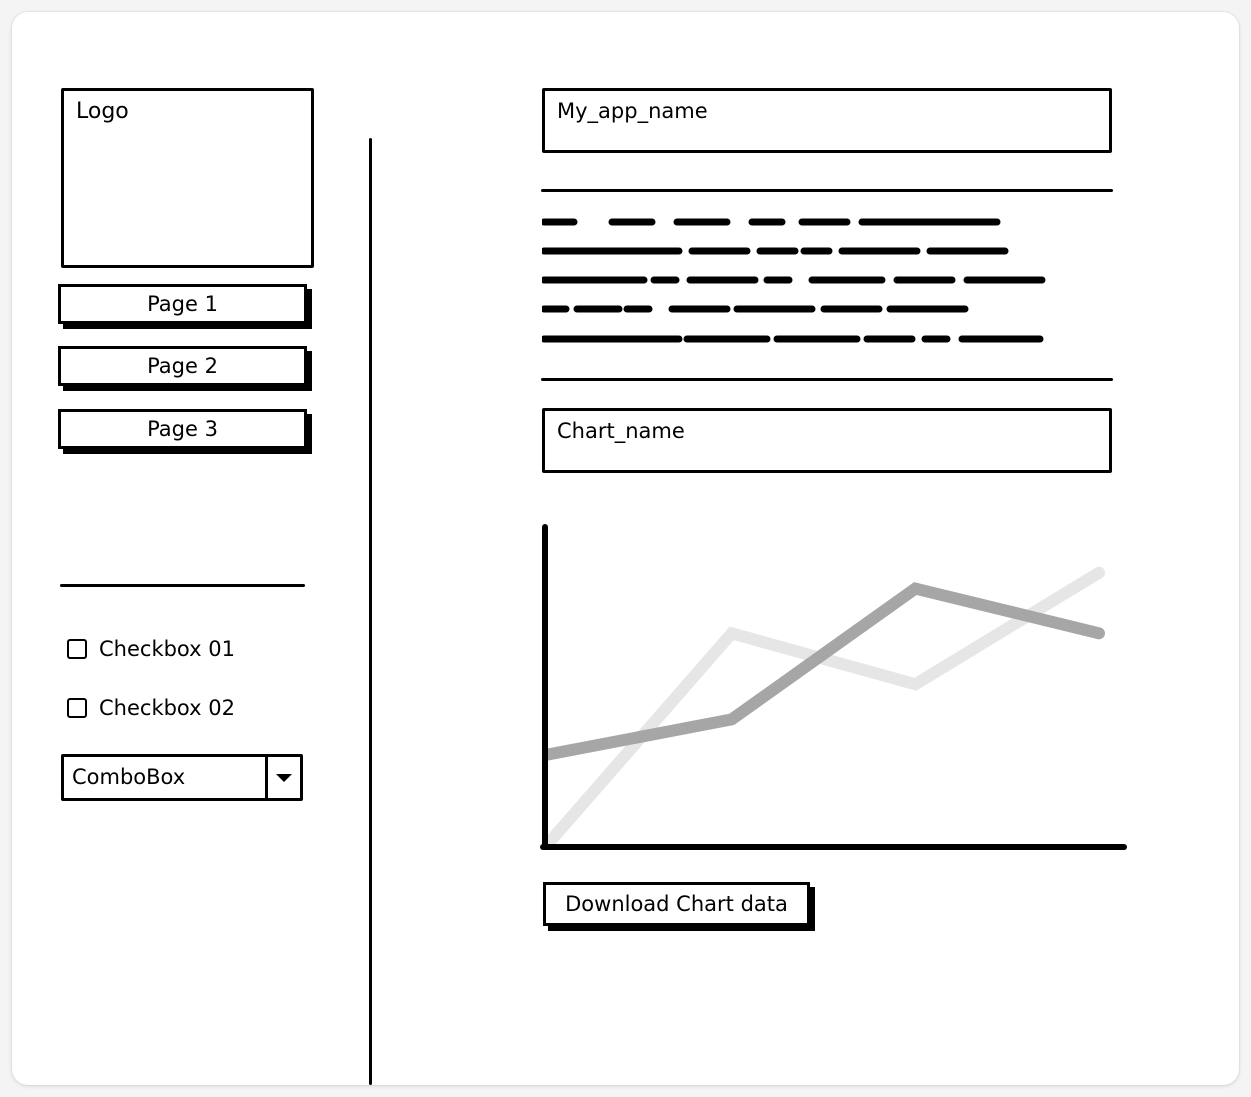  I want to click on sidebar-divider, so click(182, 585).